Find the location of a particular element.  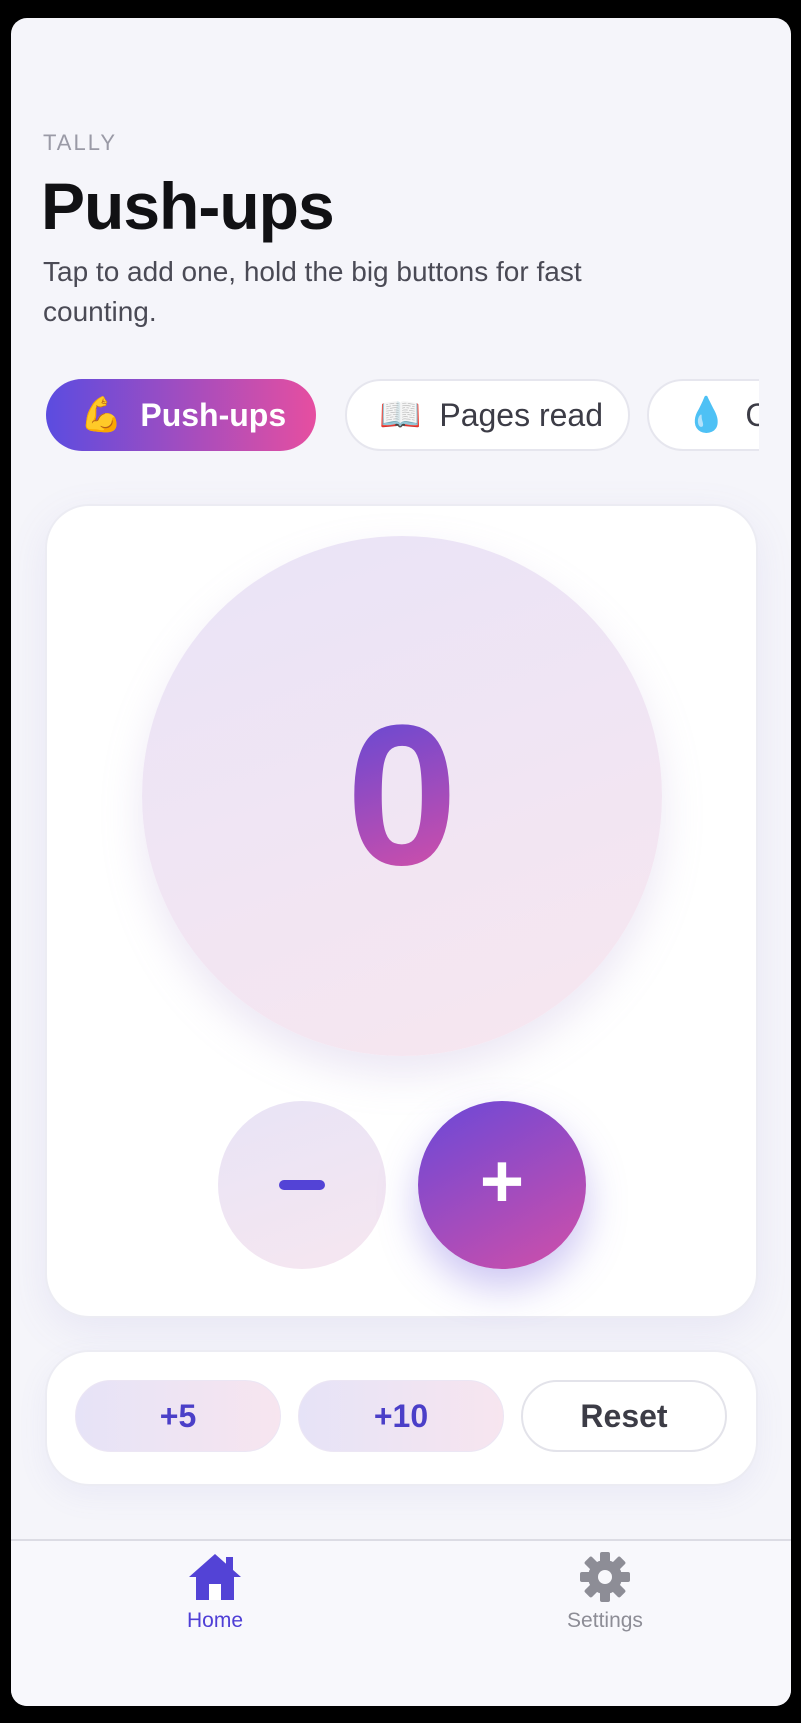

plus-icon: + is located at coordinates (502, 1181).